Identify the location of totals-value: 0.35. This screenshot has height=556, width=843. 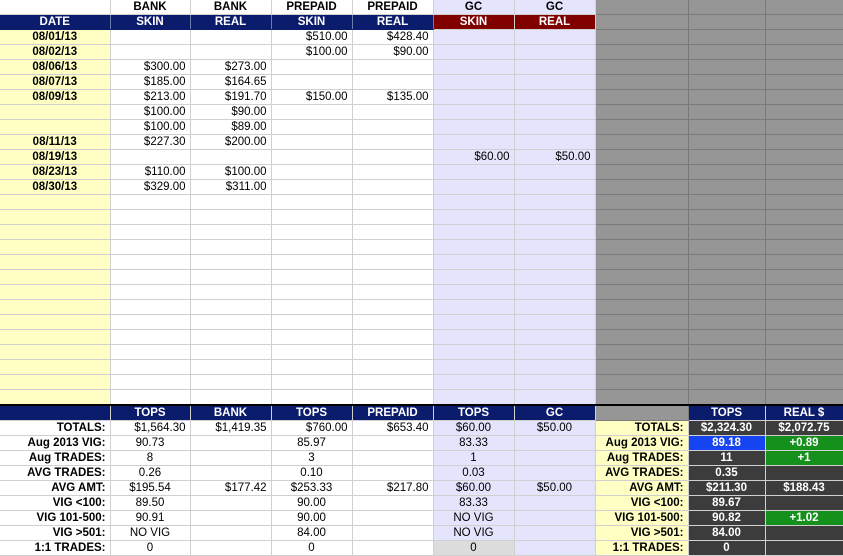
(727, 473).